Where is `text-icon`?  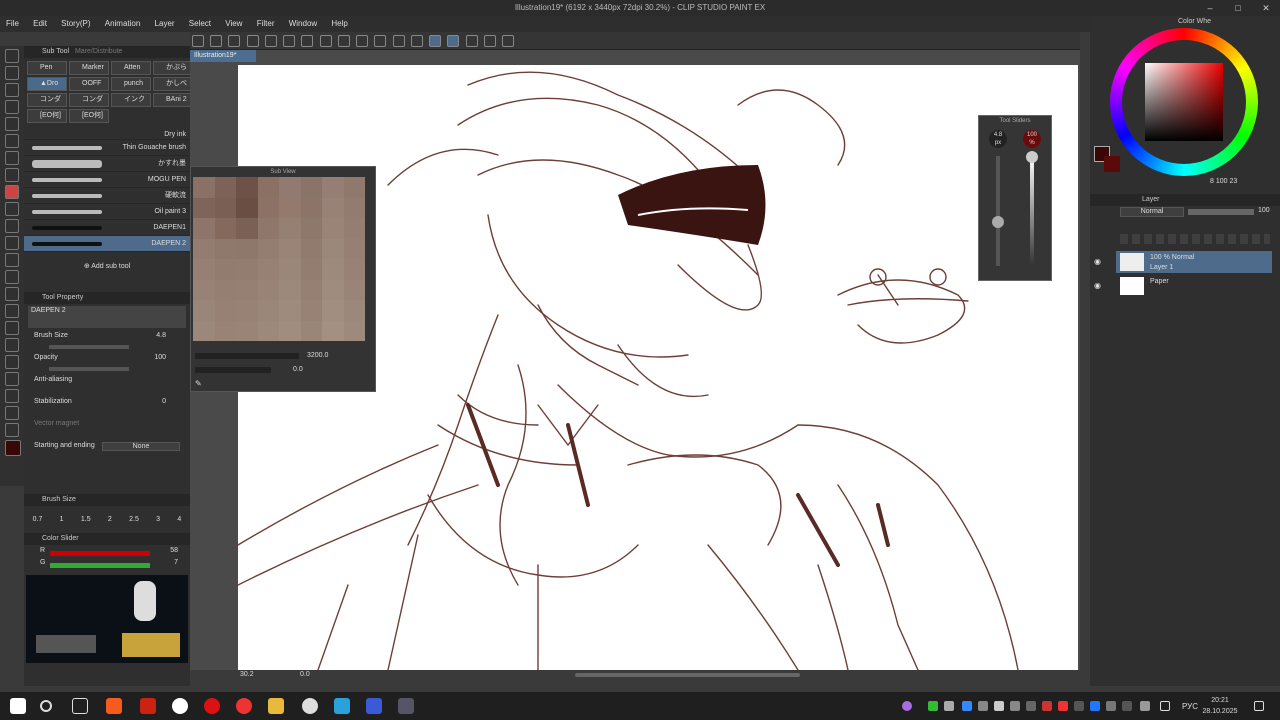 text-icon is located at coordinates (12, 396).